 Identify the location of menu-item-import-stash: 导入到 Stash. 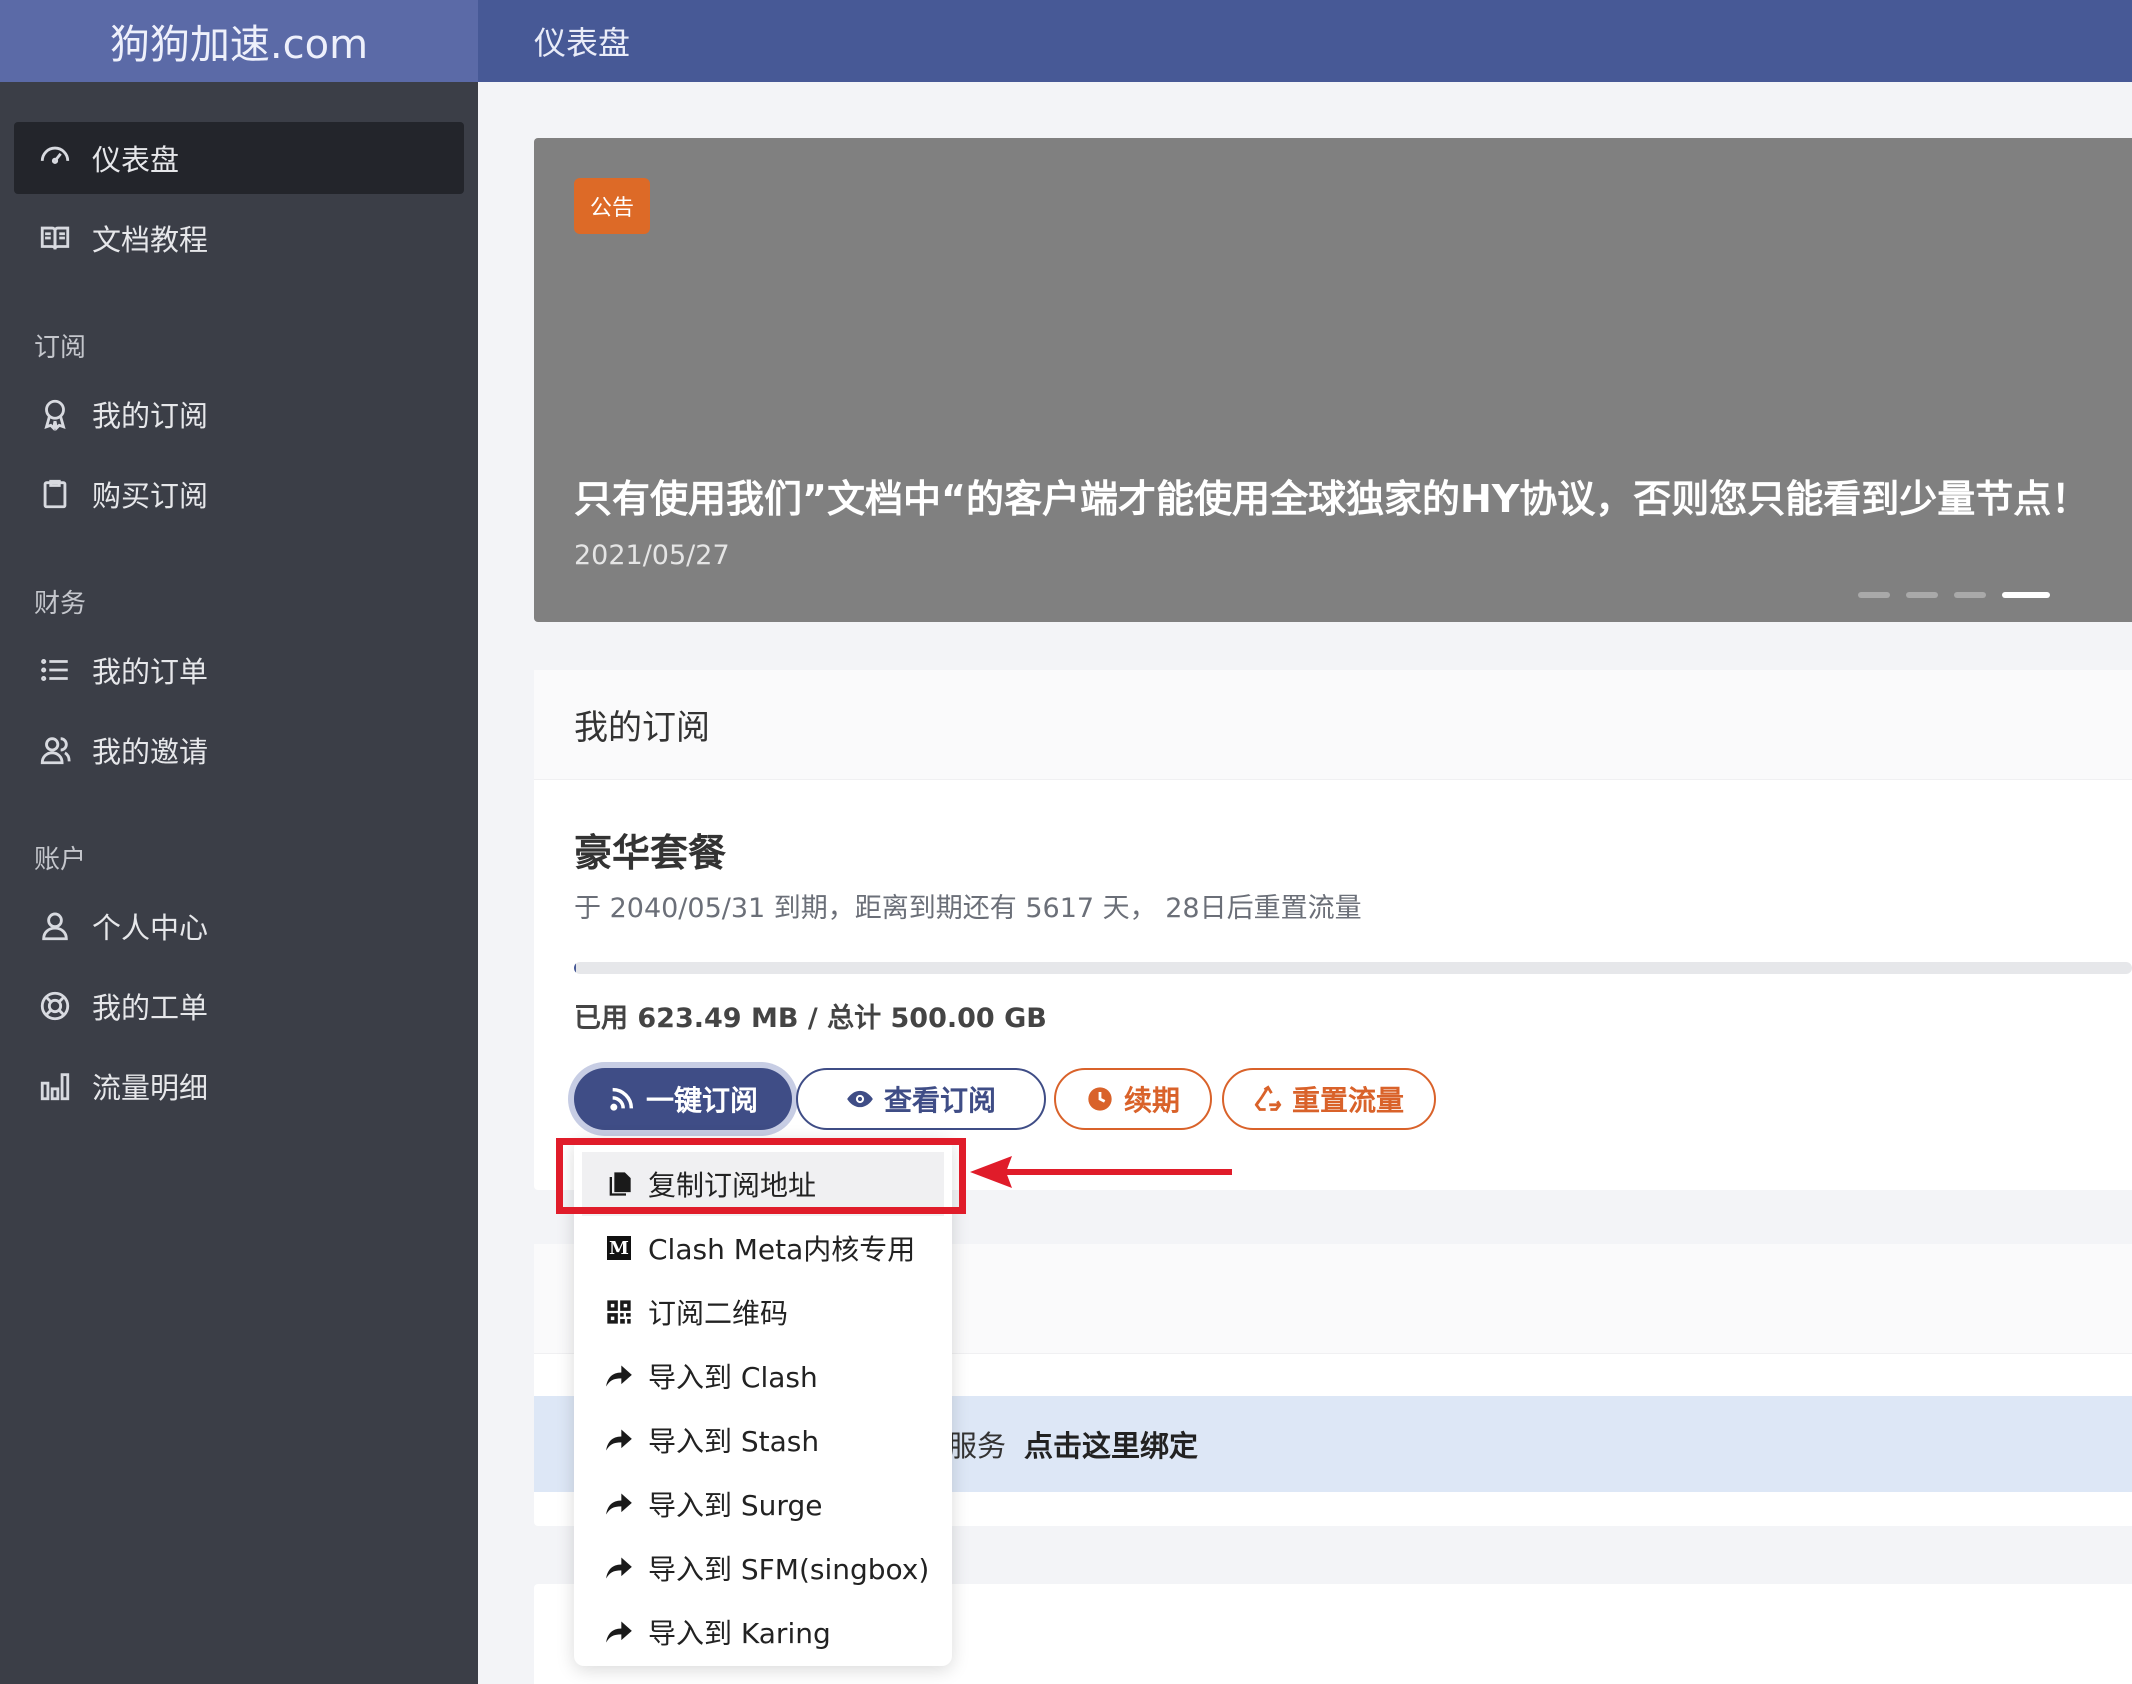
(763, 1440).